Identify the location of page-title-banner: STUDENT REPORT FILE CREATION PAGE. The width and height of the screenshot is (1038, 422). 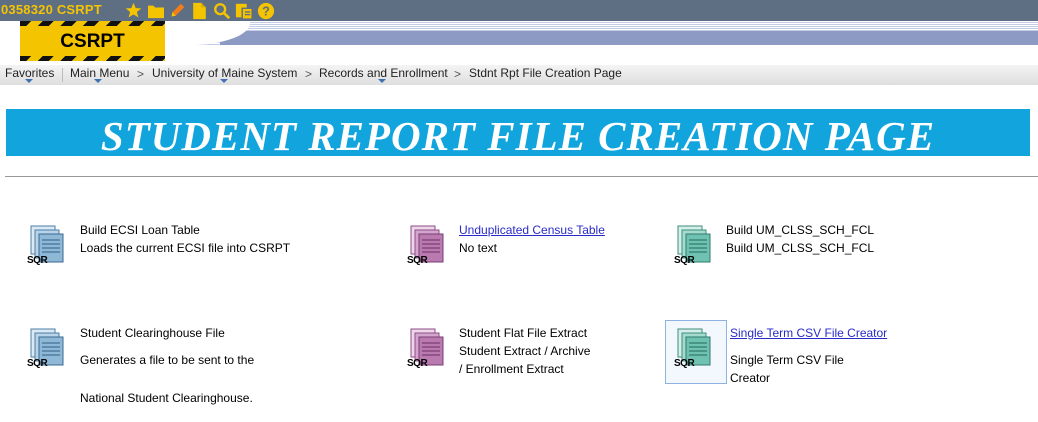
(518, 134).